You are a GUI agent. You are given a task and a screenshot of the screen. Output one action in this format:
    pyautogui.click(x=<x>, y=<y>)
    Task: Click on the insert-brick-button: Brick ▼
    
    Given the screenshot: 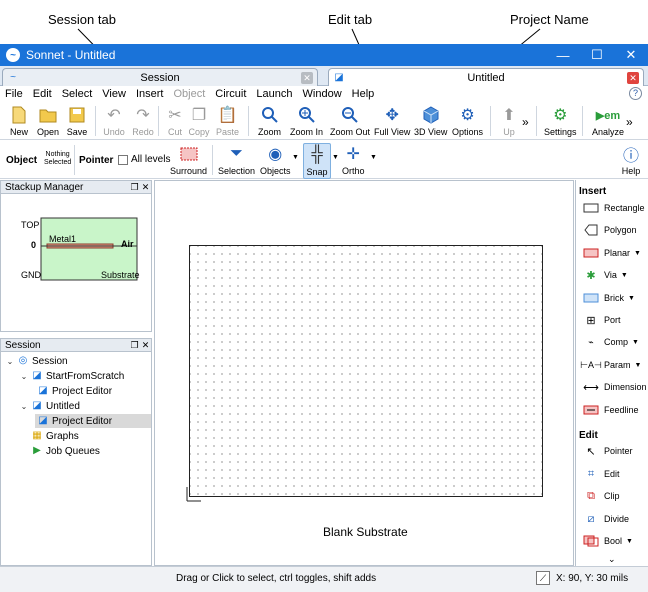 What is the action you would take?
    pyautogui.click(x=608, y=298)
    